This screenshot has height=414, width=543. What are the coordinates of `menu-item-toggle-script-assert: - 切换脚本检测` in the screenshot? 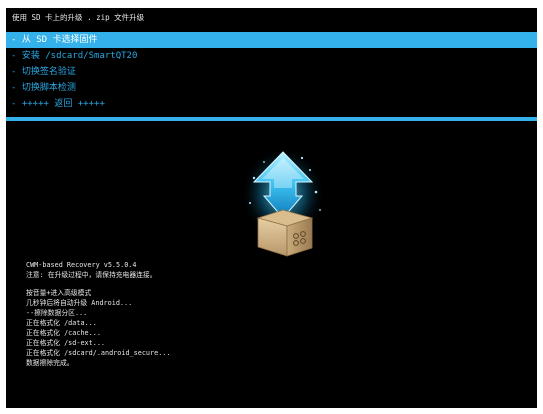 It's located at (271, 88).